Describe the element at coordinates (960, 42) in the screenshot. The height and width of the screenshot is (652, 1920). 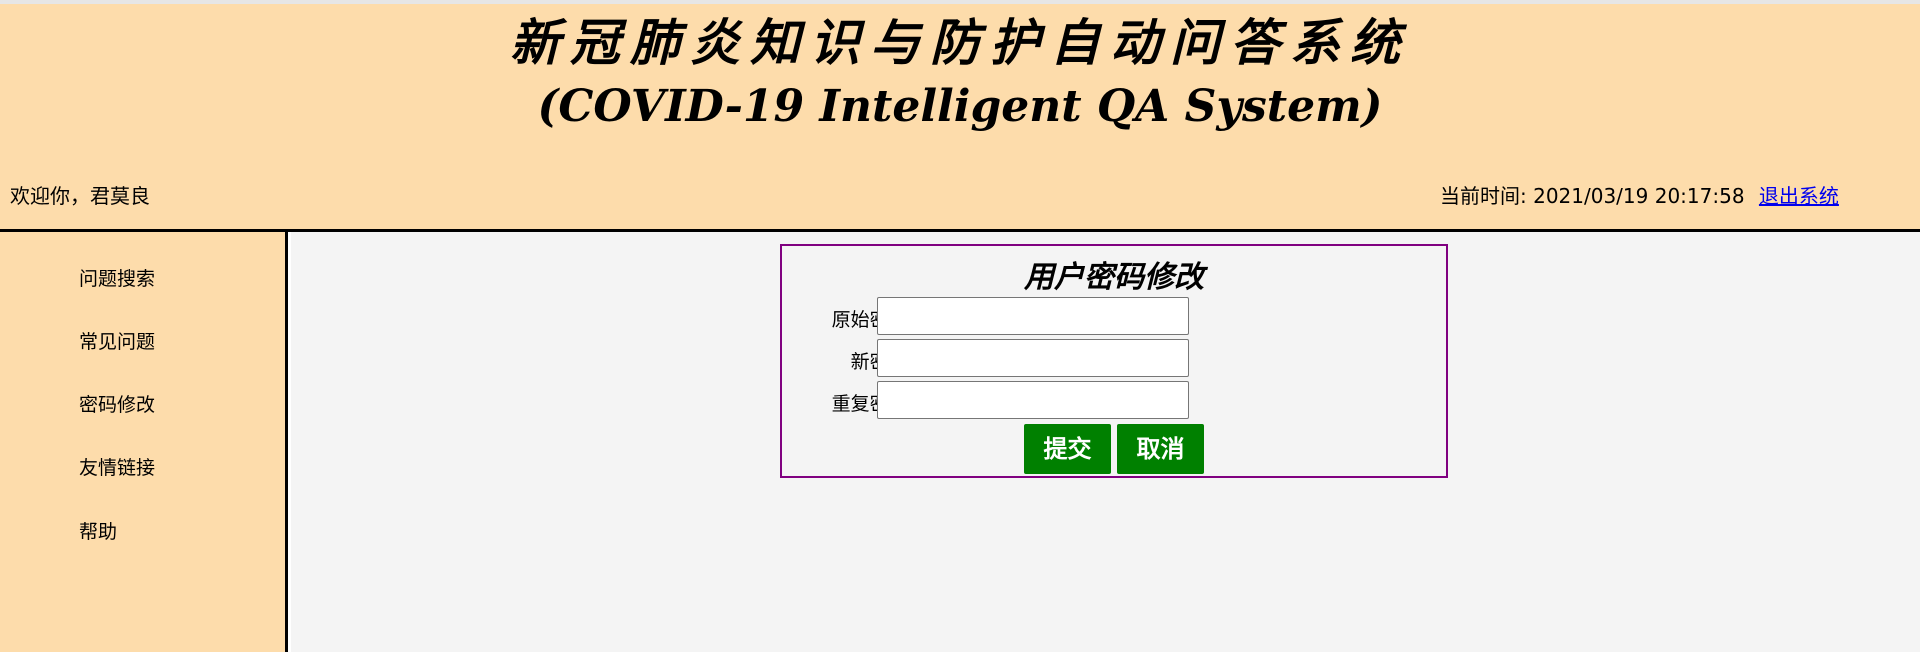
I see `site-title-chinese: 新冠肺炎知识与防护自动问答系统` at that location.